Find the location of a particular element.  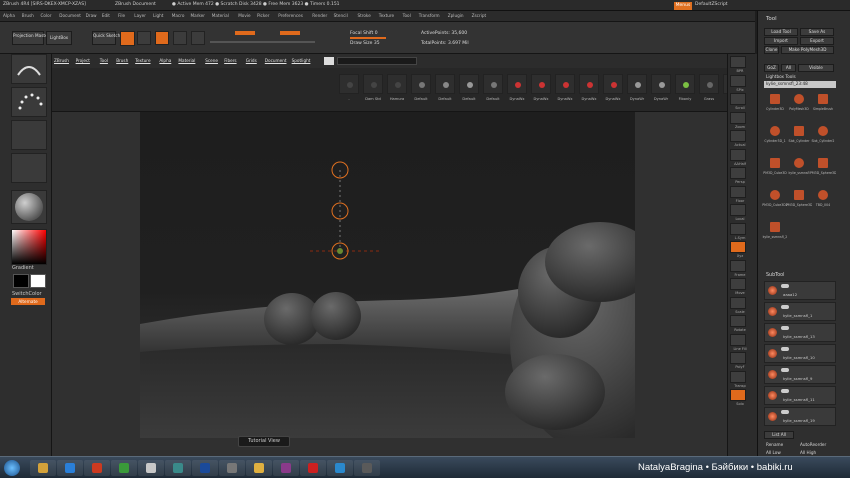

shelf-rotate-button: Rotate is located at coordinates (738, 323).